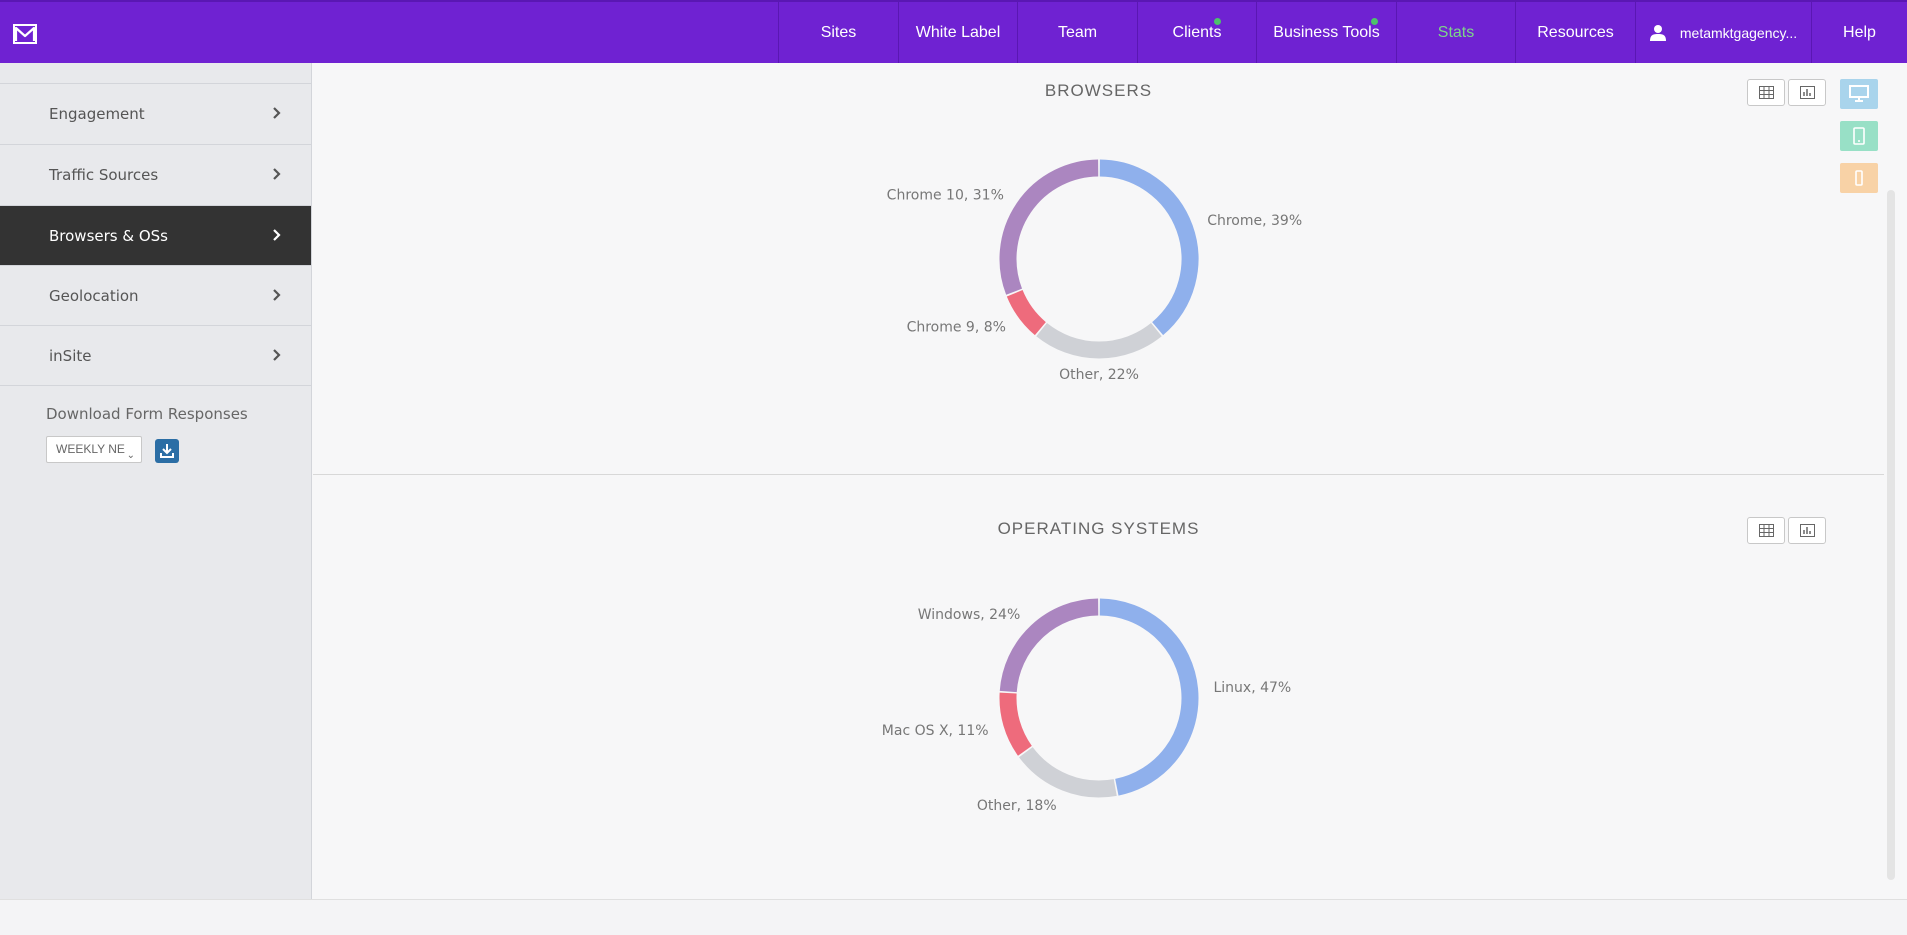  Describe the element at coordinates (1017, 806) in the screenshot. I see `slice-label-other: Other, 18%` at that location.